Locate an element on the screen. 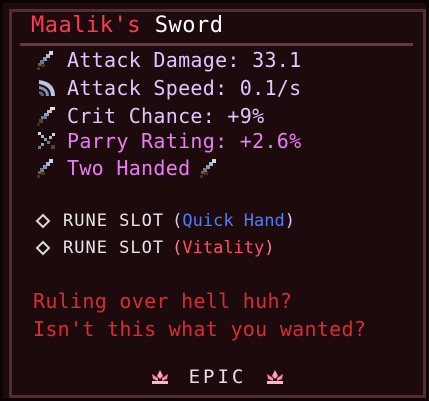  crossed-swords-icon is located at coordinates (46, 140).